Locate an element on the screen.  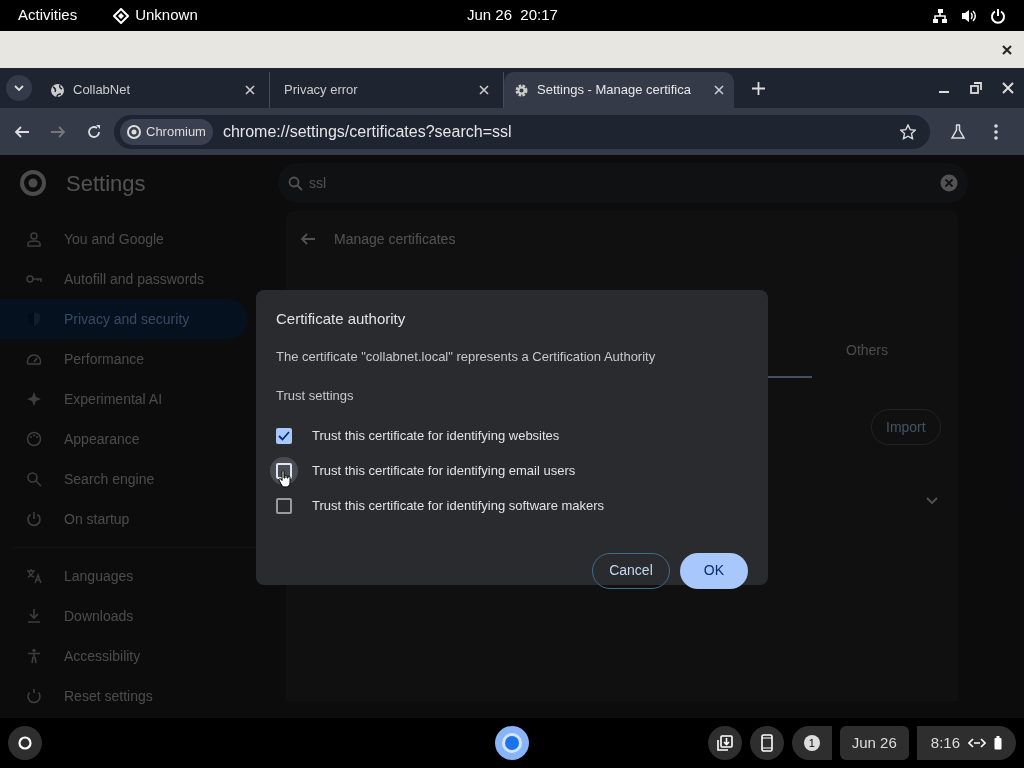
search-input: ssl is located at coordinates (621, 183).